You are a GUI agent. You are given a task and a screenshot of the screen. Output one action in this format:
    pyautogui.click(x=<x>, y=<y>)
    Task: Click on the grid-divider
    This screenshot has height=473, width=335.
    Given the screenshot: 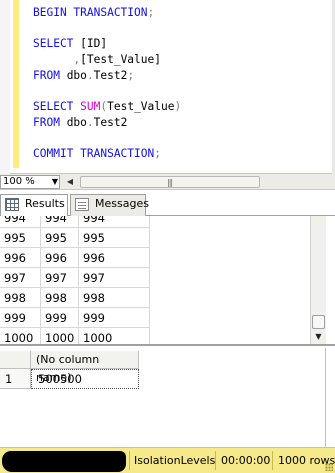 What is the action you would take?
    pyautogui.click(x=325, y=397)
    